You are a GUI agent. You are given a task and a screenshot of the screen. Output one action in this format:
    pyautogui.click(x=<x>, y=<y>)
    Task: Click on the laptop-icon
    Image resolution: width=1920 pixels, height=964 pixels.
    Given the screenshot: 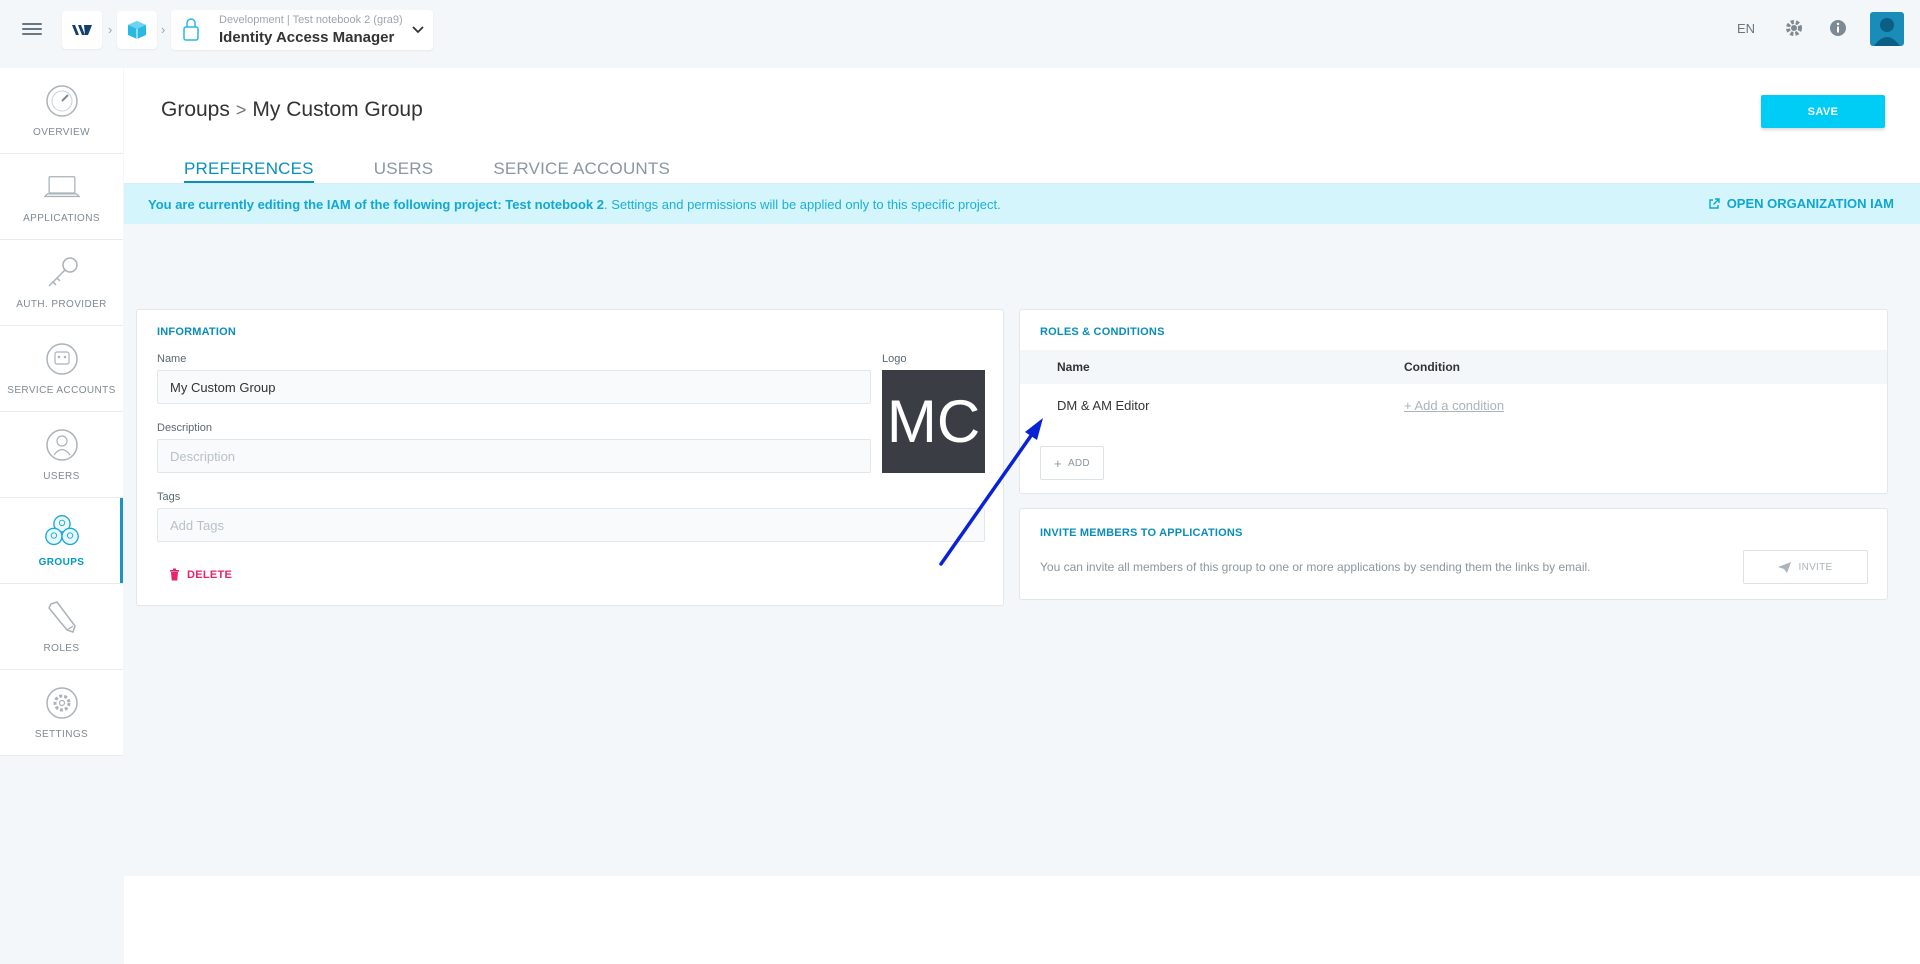 What is the action you would take?
    pyautogui.click(x=61, y=187)
    